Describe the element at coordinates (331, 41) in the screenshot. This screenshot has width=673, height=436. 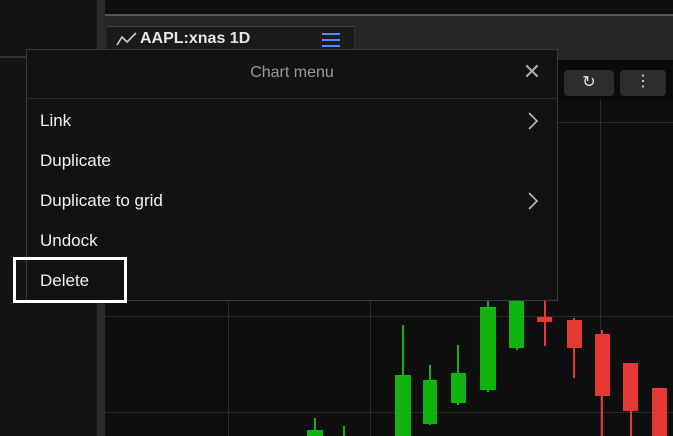
I see `hamburger-icon` at that location.